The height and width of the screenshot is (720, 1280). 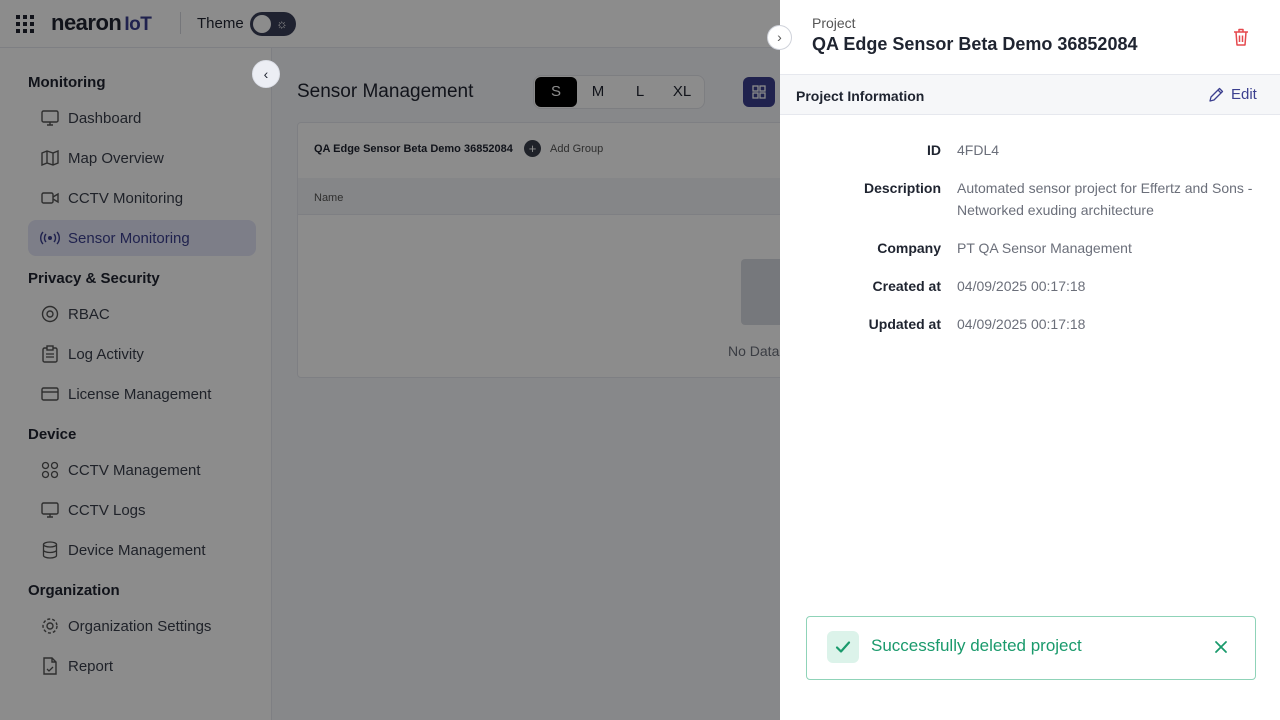 I want to click on field-label-id: ID, so click(x=934, y=150).